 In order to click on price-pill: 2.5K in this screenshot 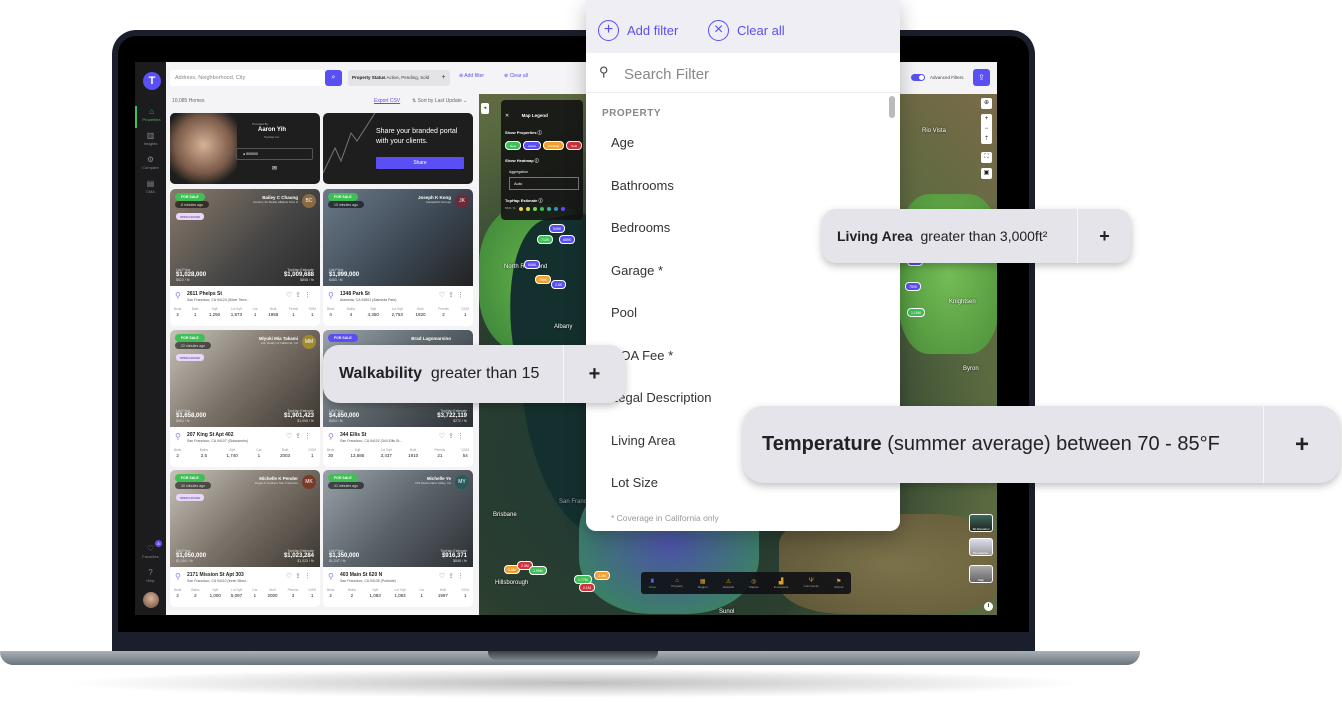, I will do `click(559, 284)`.